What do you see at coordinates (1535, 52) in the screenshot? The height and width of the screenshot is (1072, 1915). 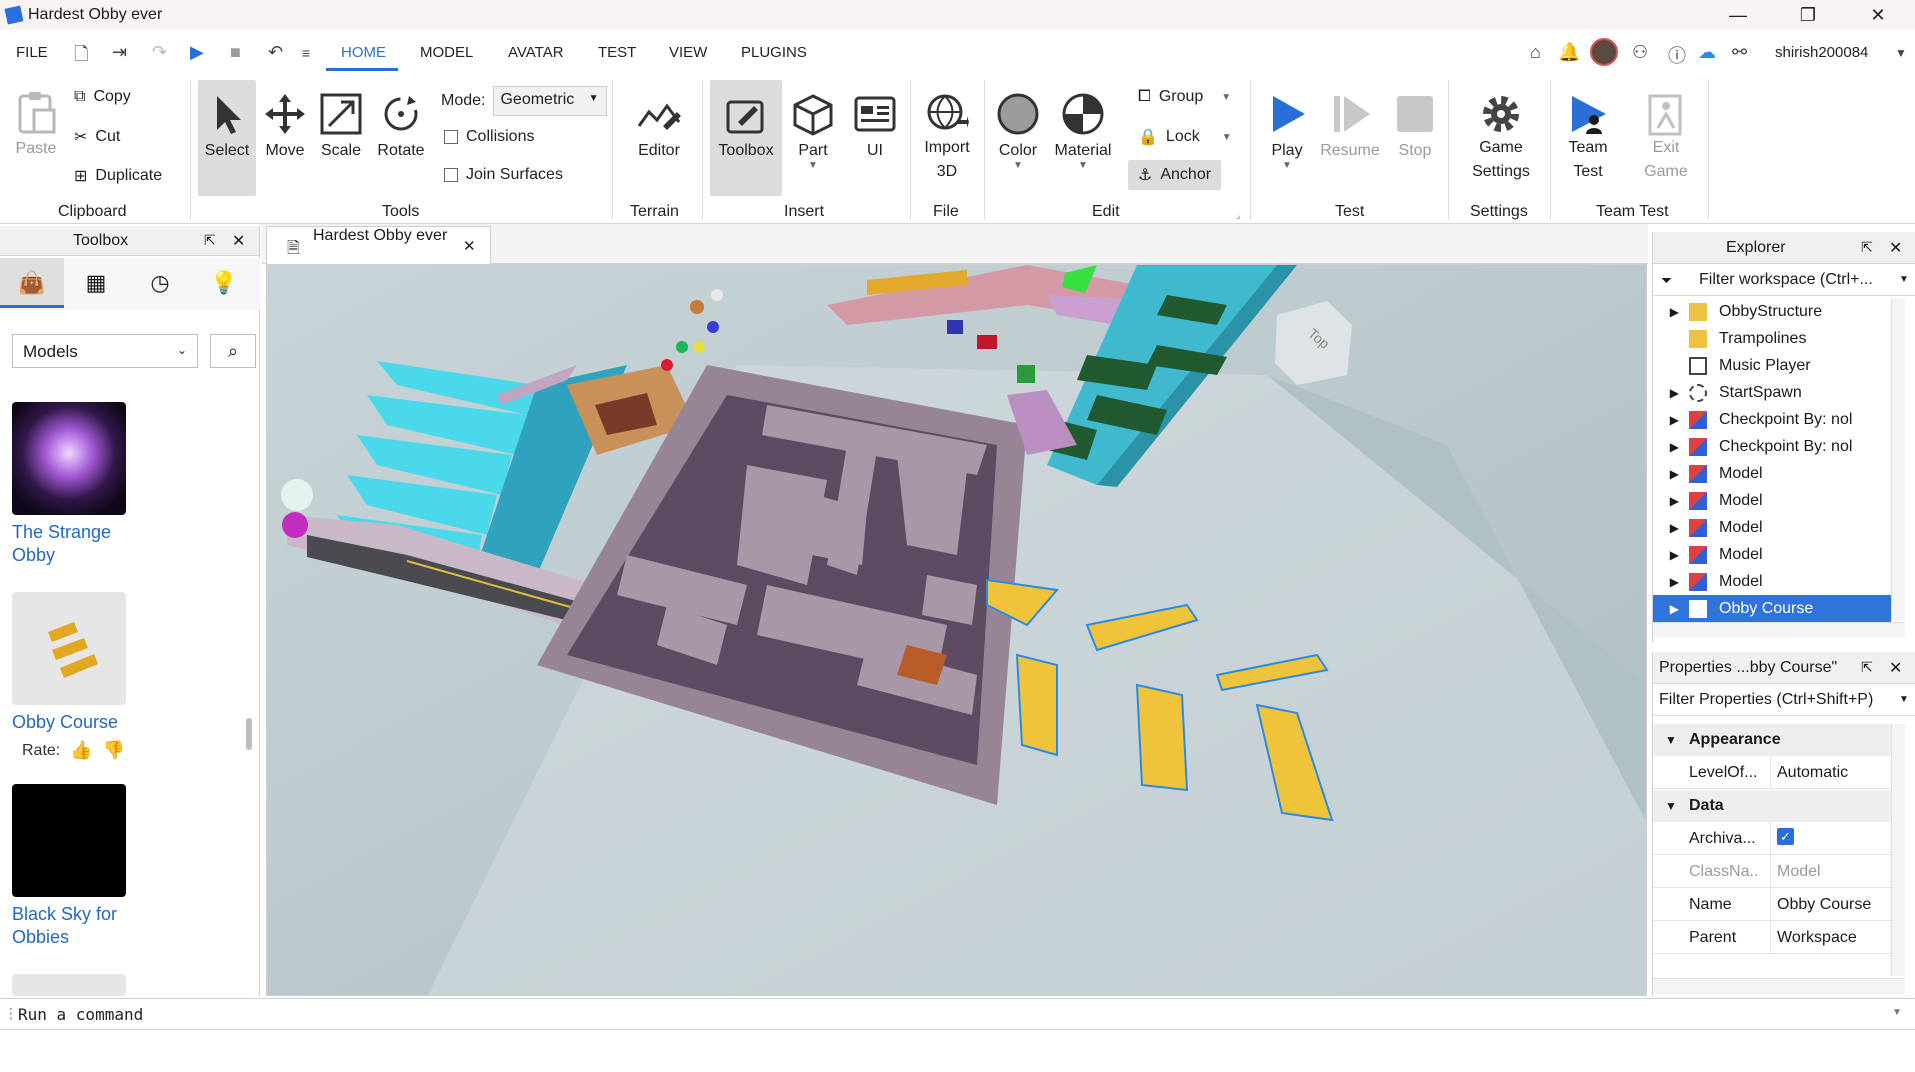 I see `cloud-sync-icon: ⌂` at bounding box center [1535, 52].